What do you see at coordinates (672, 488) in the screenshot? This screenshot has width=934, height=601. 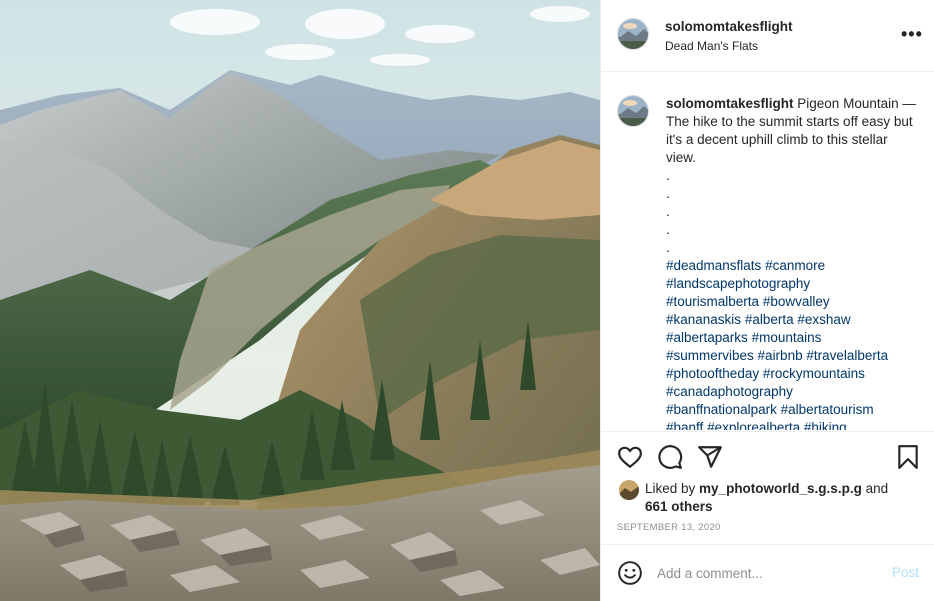 I see `likes-prefix: Liked by` at bounding box center [672, 488].